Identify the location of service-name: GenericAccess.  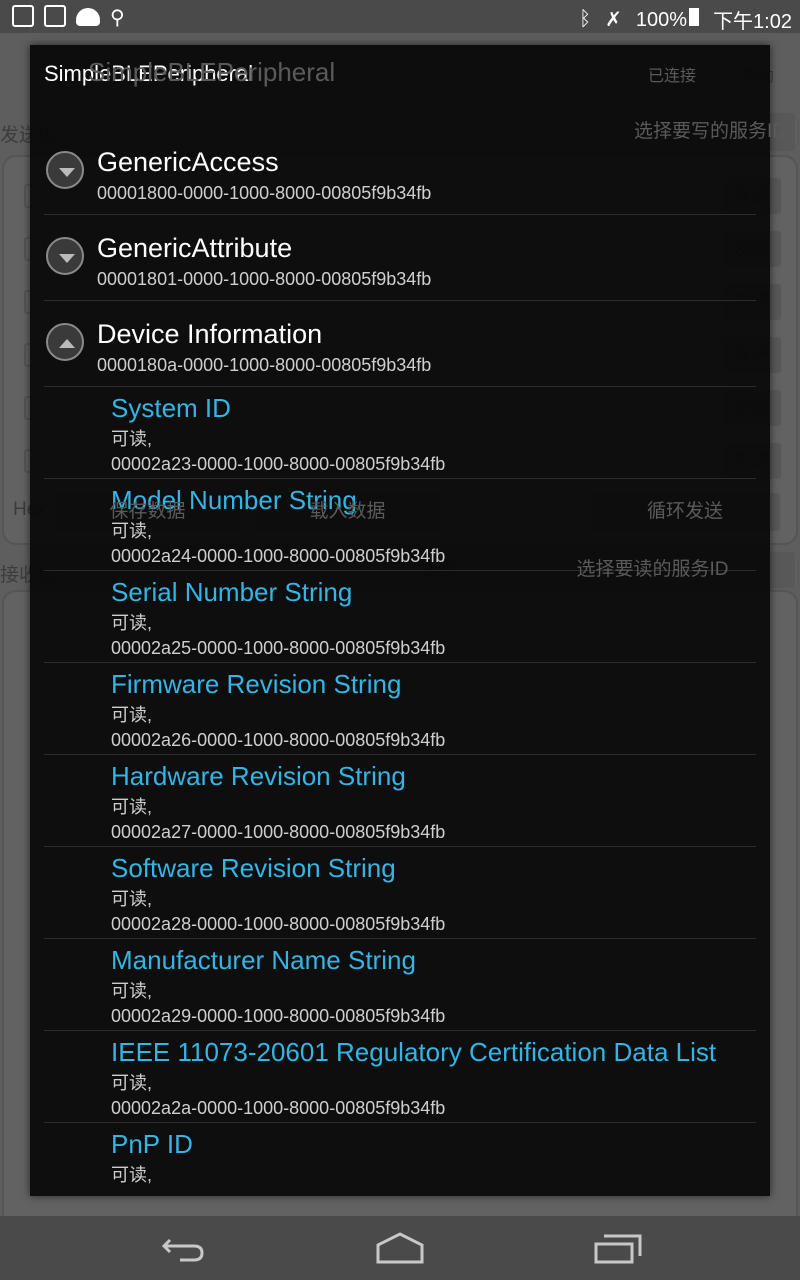
(188, 162).